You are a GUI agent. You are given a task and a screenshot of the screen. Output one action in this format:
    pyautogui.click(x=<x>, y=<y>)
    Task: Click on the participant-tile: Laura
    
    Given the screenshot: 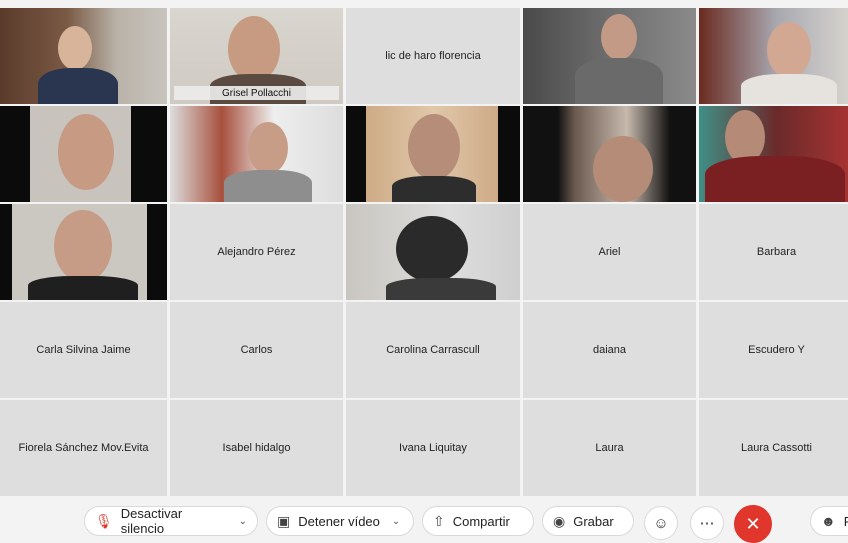 What is the action you would take?
    pyautogui.click(x=609, y=448)
    